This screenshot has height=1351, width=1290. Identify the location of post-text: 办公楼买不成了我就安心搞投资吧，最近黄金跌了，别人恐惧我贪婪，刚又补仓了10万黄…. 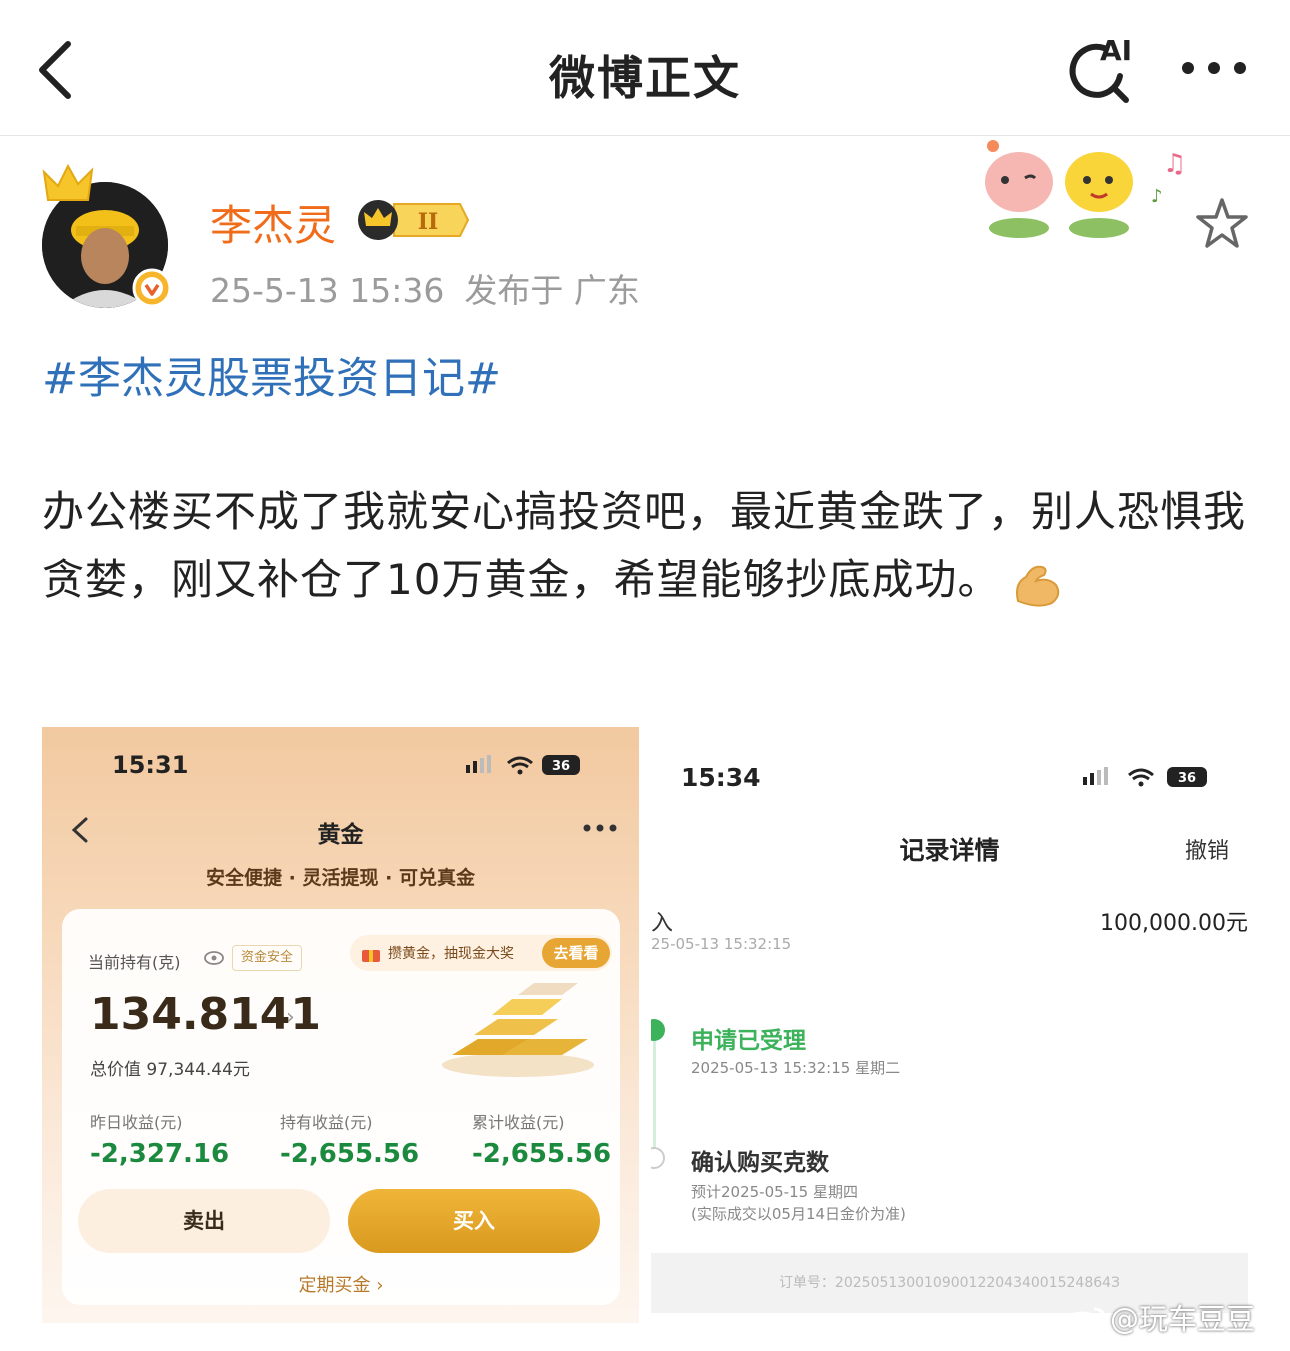
(644, 545).